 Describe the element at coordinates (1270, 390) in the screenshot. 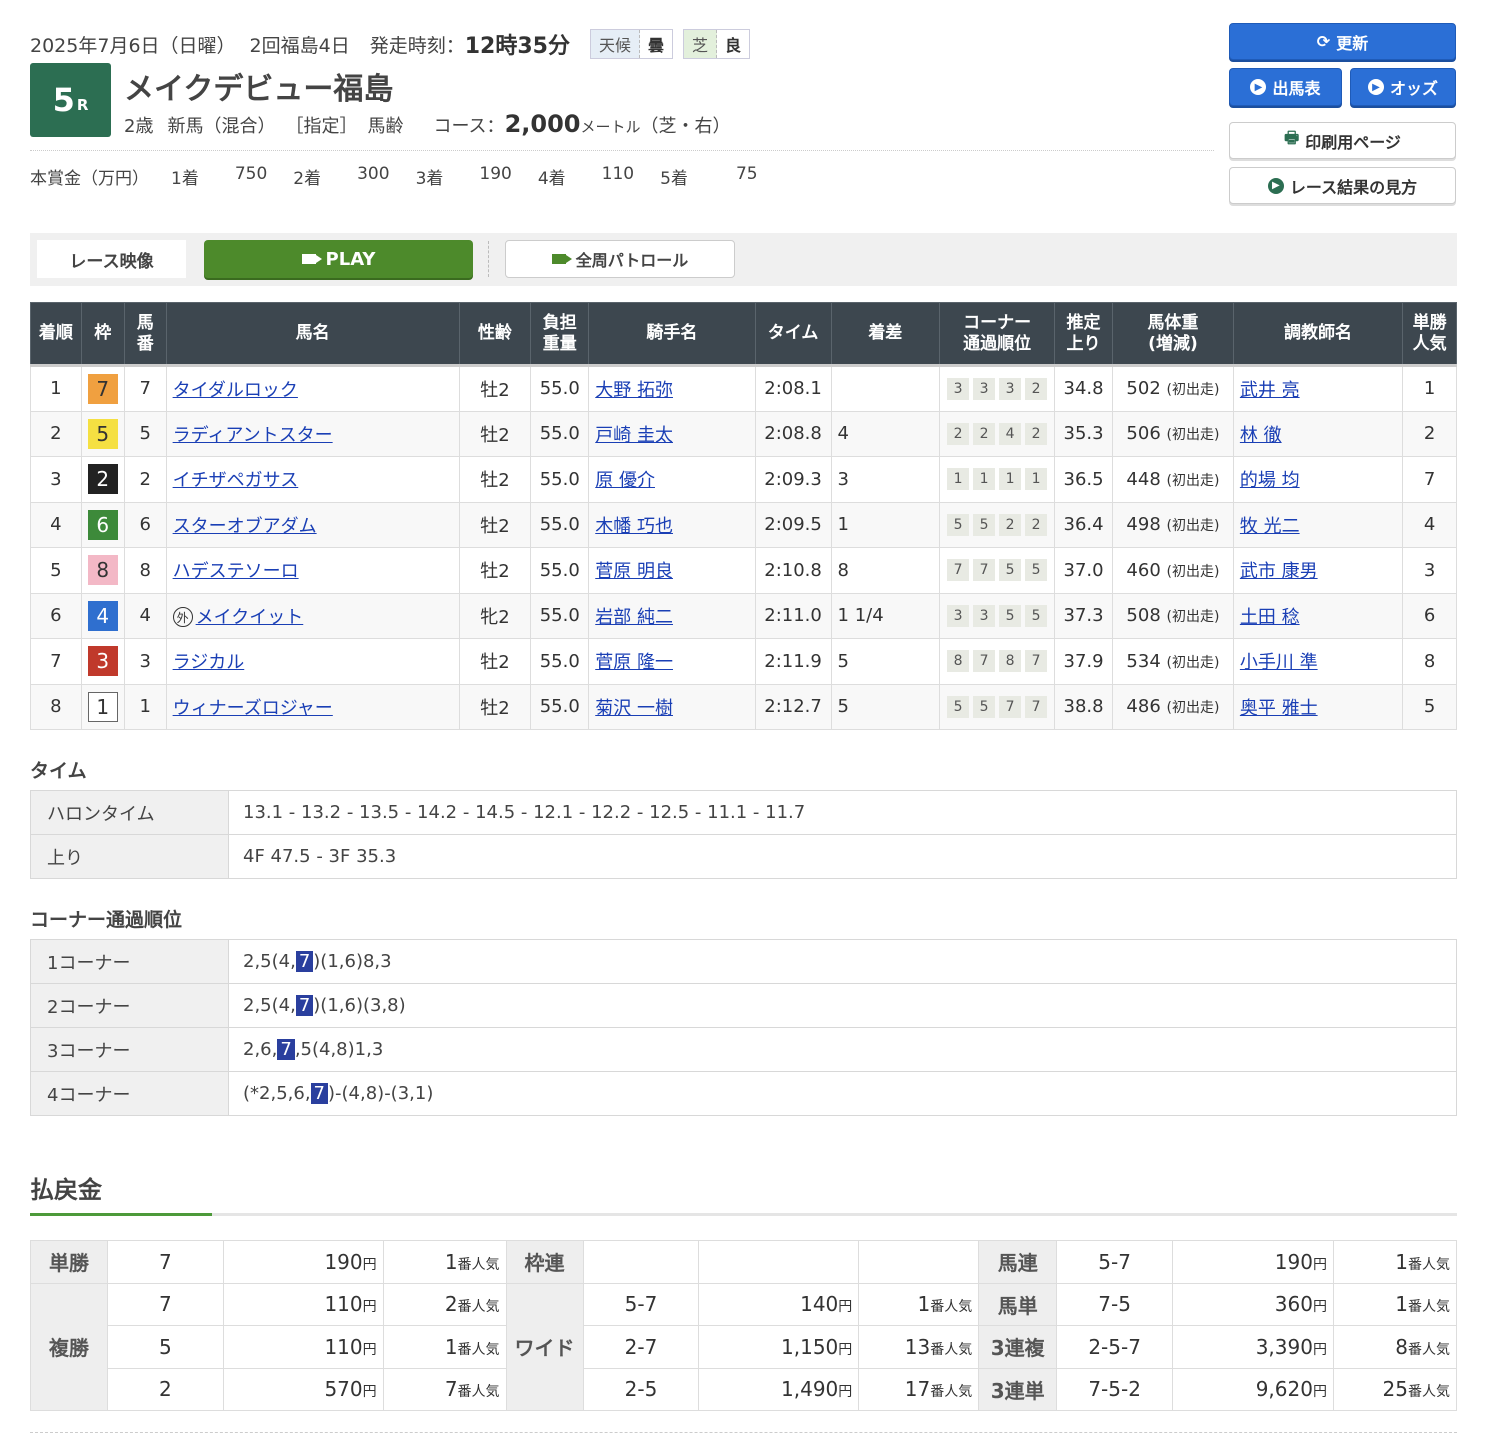

I see `trainer-link: 武井 亮` at that location.